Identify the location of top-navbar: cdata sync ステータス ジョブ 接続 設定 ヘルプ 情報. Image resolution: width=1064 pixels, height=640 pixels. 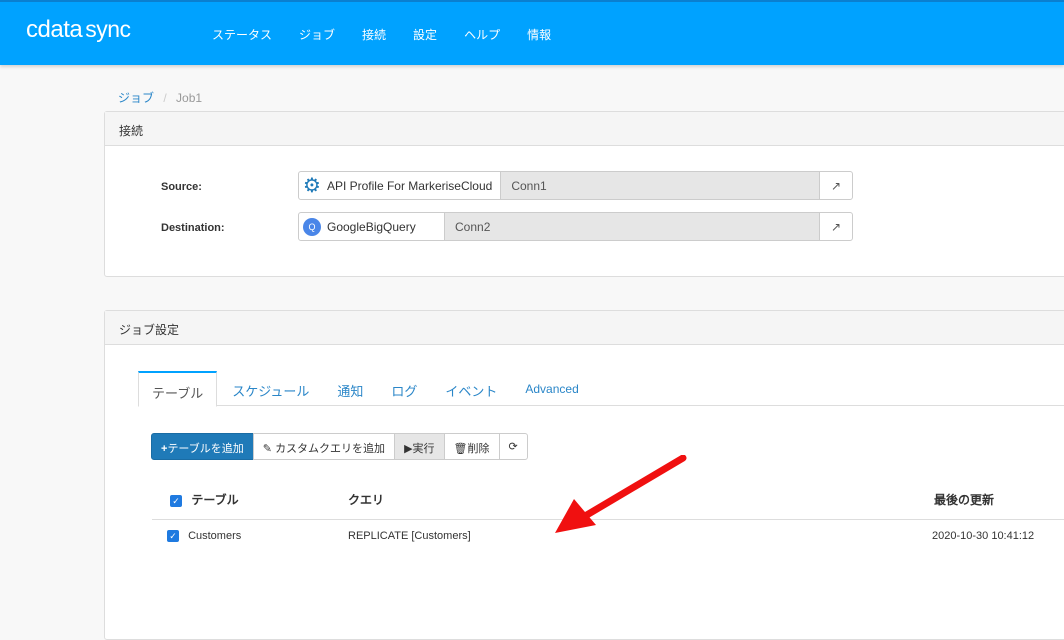
(532, 32).